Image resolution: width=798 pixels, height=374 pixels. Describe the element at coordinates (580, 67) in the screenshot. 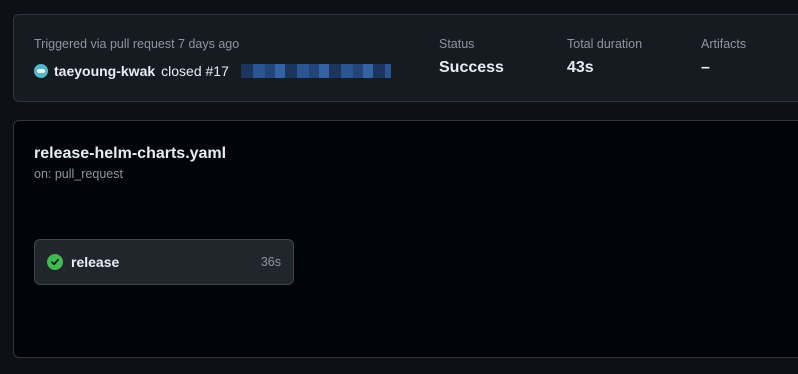

I see `duration-value: 43s` at that location.